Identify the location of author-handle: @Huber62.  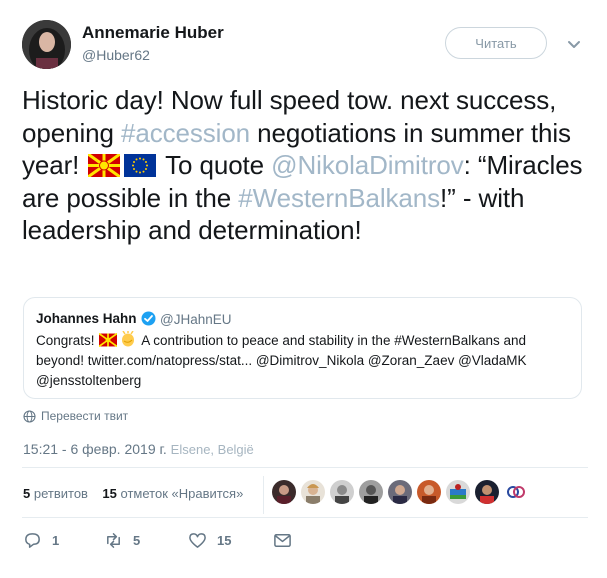
(116, 55).